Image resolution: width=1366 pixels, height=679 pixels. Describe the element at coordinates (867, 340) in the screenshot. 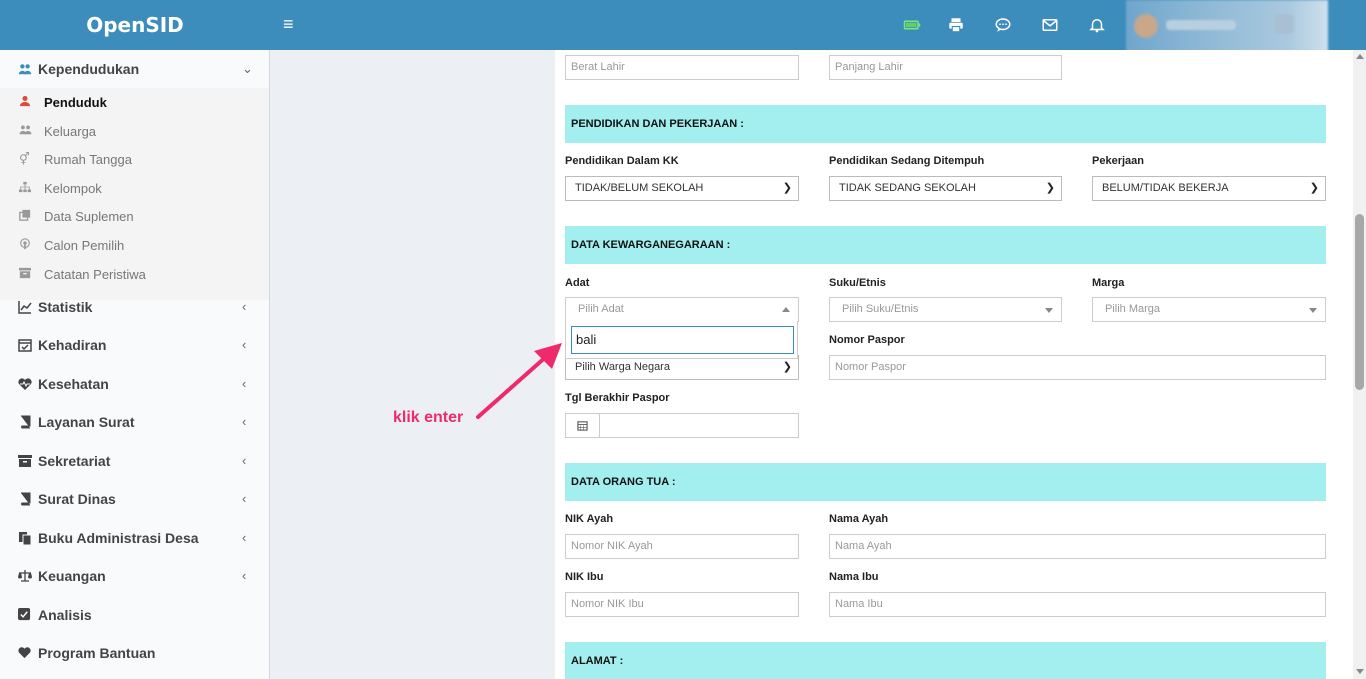

I see `nomor-paspor-label: Nomor Paspor` at that location.